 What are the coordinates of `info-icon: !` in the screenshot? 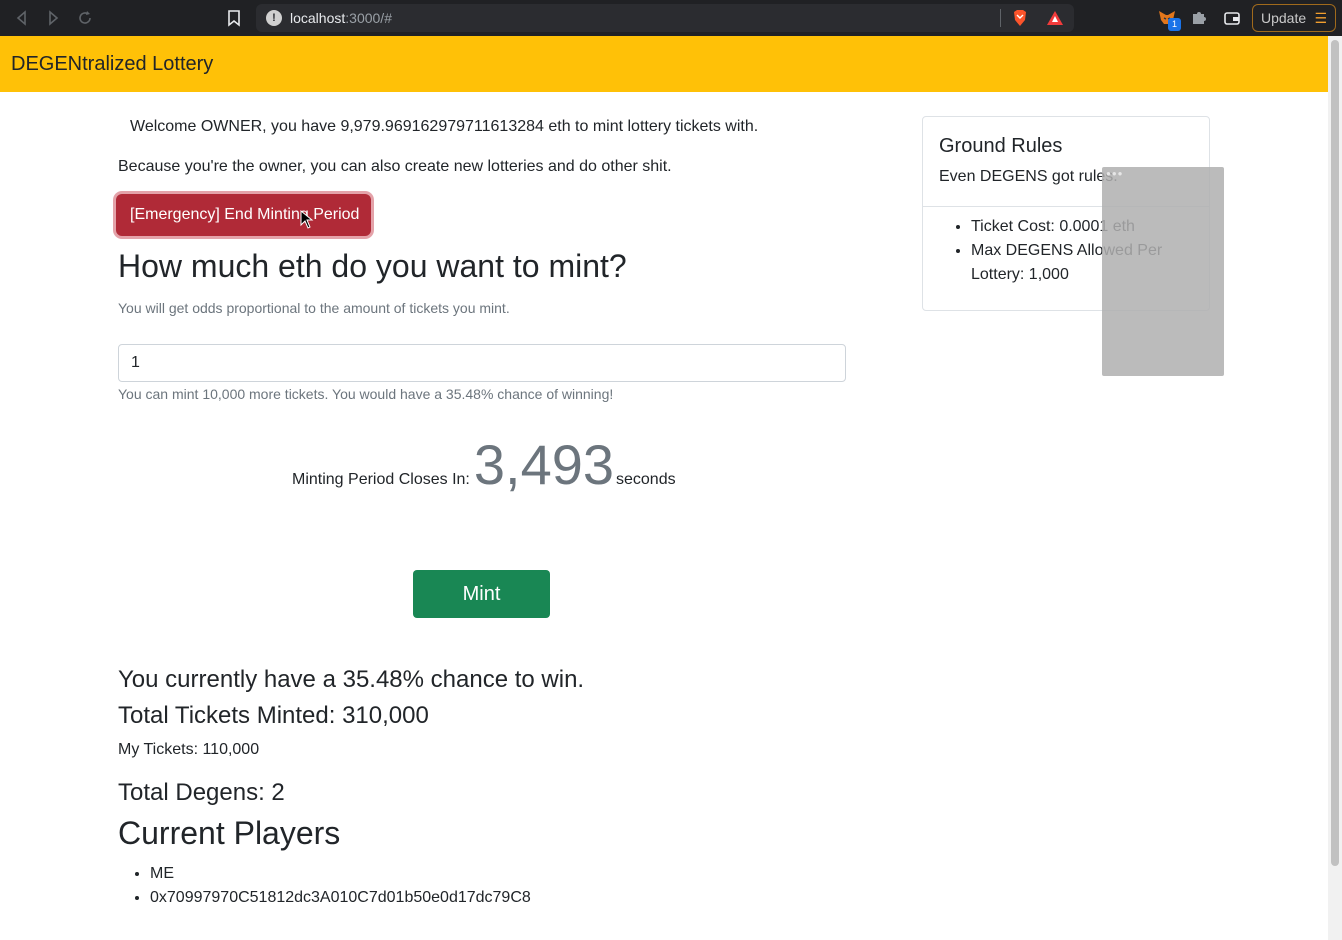 It's located at (274, 18).